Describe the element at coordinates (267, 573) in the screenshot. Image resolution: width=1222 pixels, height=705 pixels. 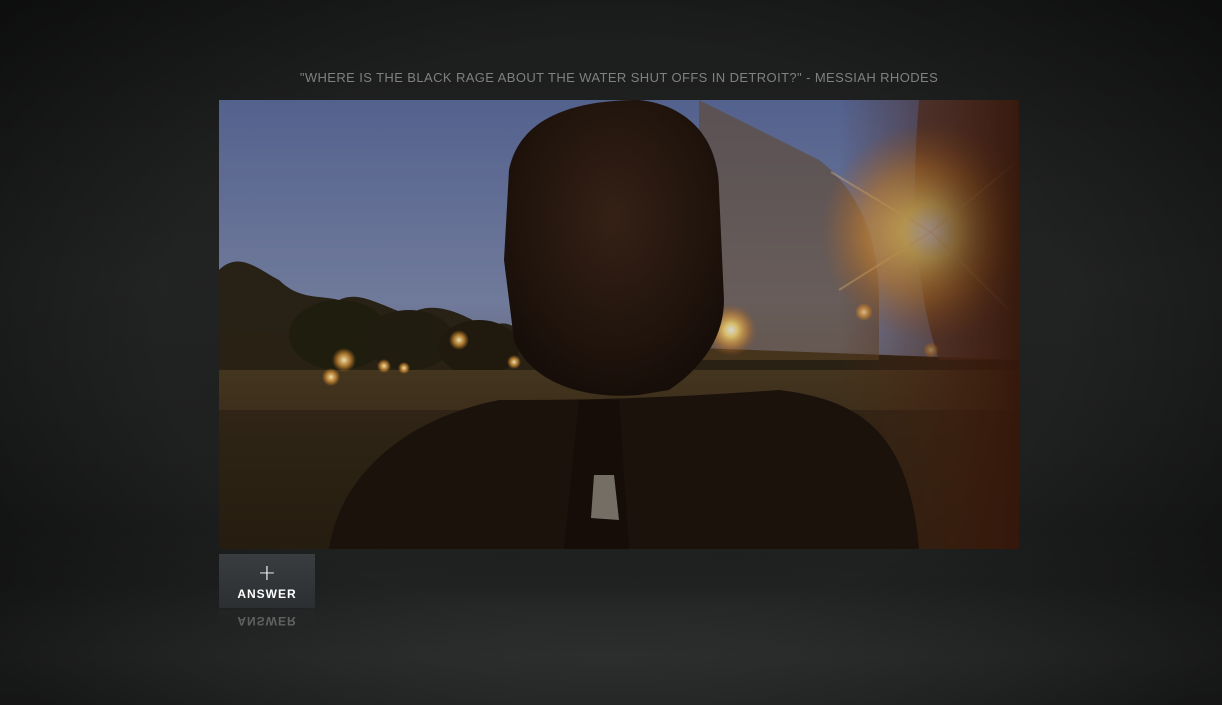
I see `plus-icon: +` at that location.